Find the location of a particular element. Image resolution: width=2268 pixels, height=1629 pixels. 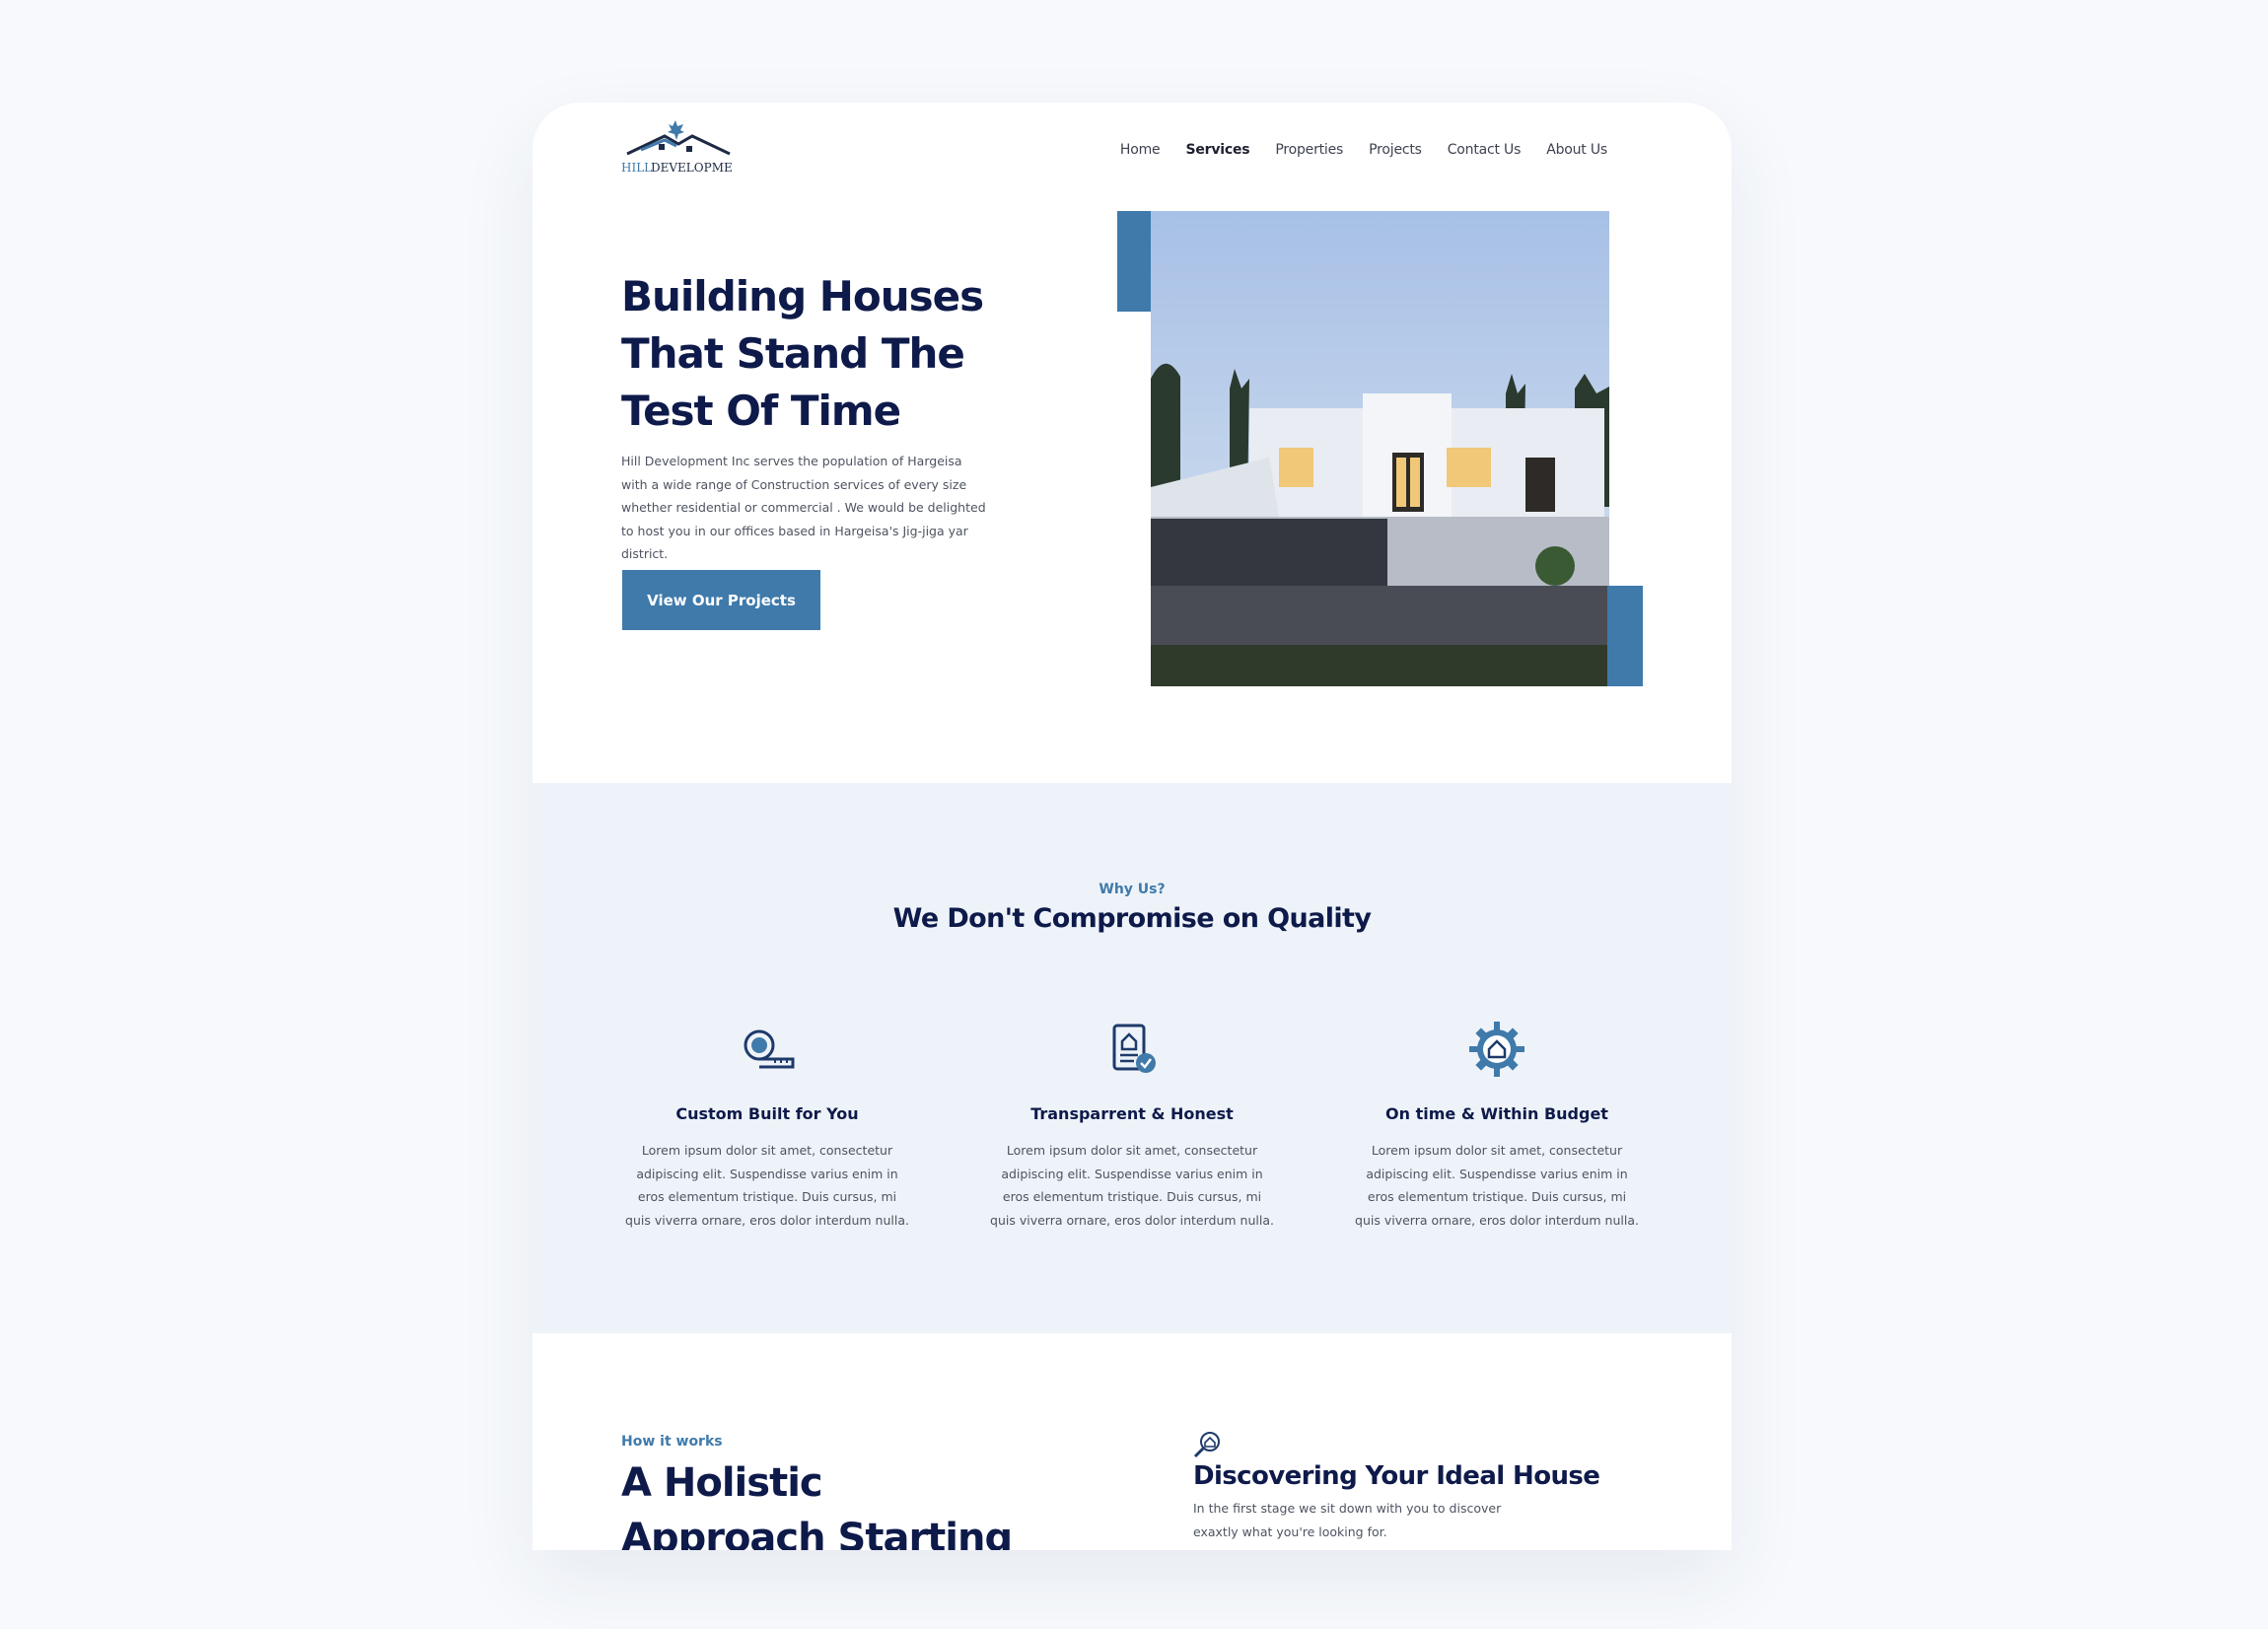

tape-measure-icon is located at coordinates (767, 1050).